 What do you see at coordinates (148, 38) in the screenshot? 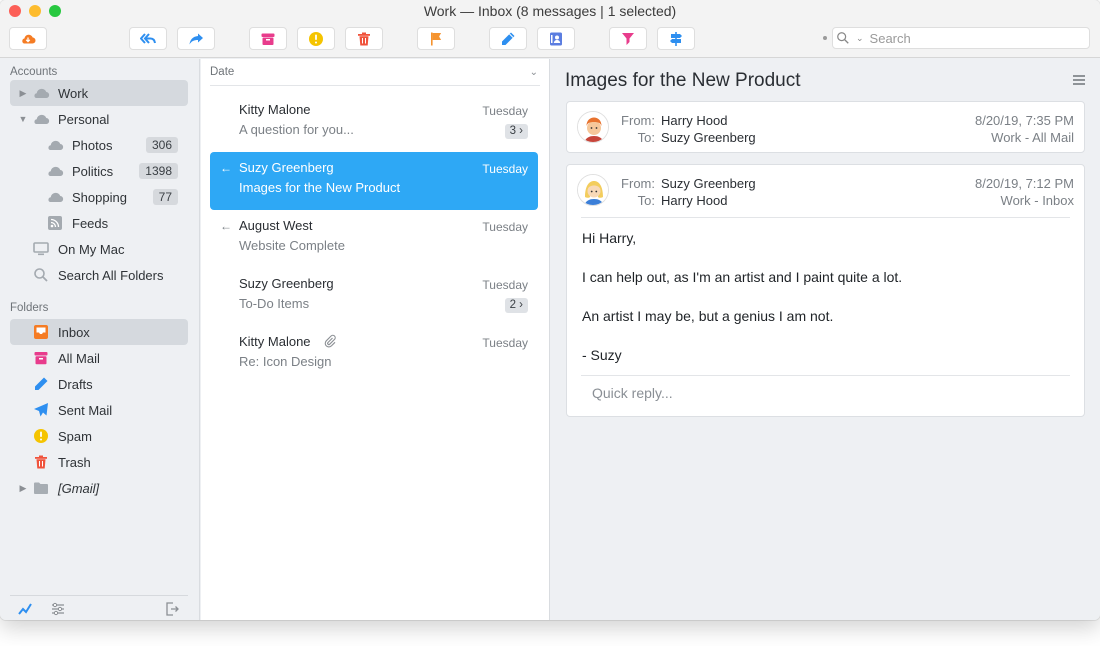
I see `reply-all-button` at bounding box center [148, 38].